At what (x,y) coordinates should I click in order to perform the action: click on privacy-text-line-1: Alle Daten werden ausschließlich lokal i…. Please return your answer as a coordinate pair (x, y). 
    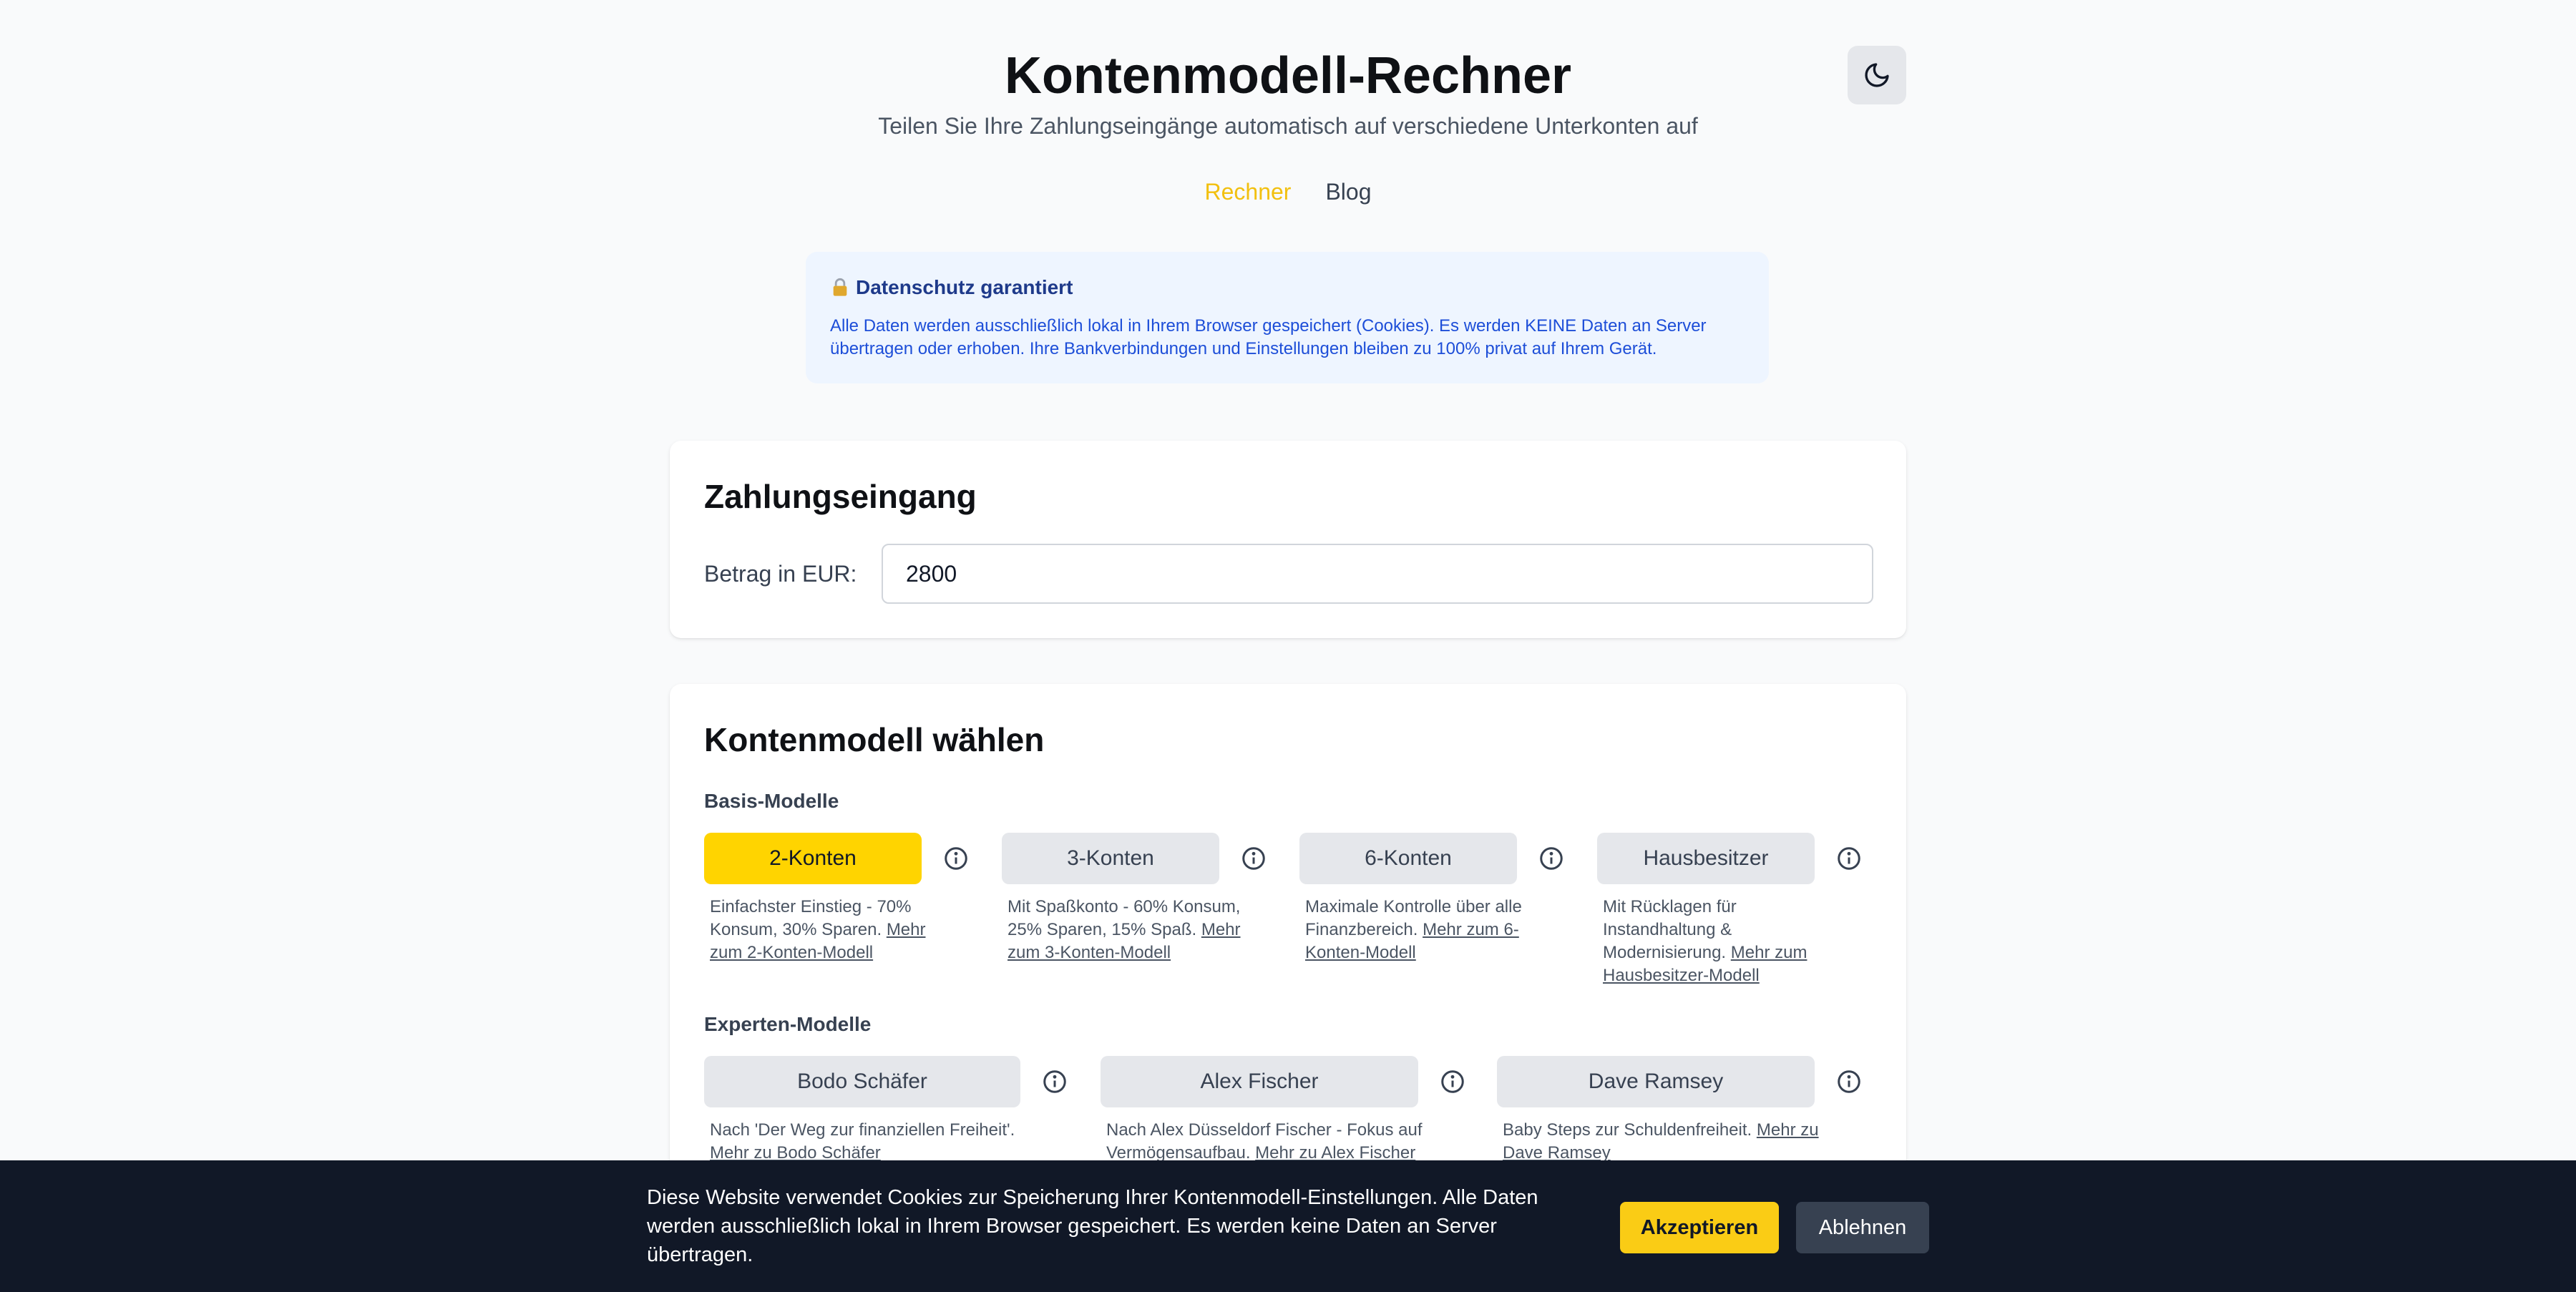
    Looking at the image, I should click on (1268, 326).